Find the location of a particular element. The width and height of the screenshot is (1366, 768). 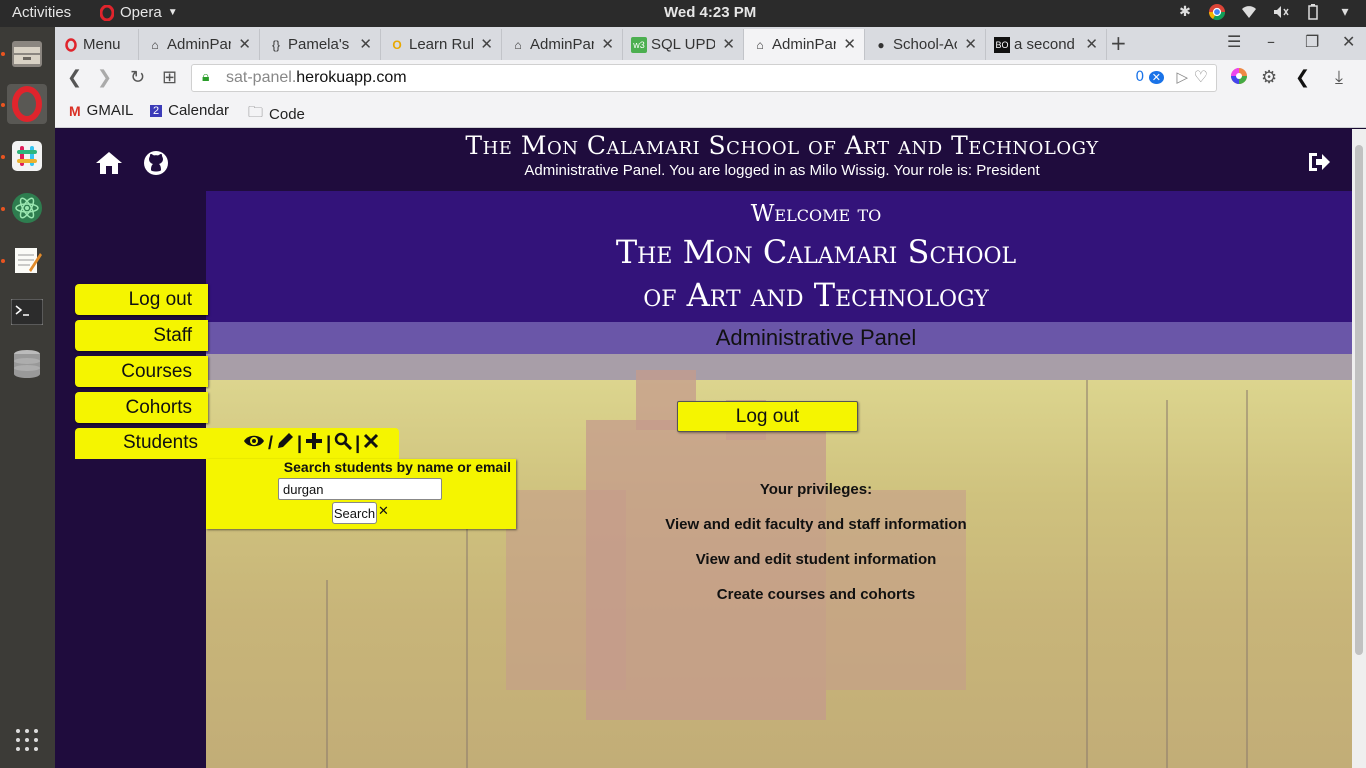

search-icon is located at coordinates (343, 443).